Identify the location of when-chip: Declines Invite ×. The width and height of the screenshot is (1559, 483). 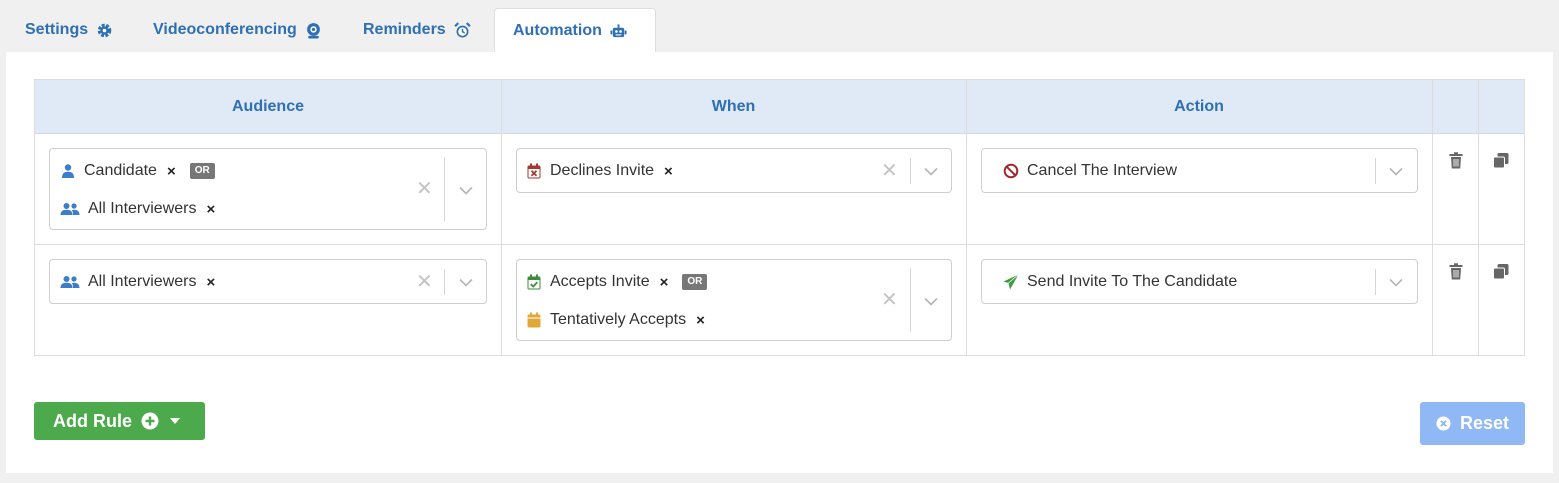
(599, 171).